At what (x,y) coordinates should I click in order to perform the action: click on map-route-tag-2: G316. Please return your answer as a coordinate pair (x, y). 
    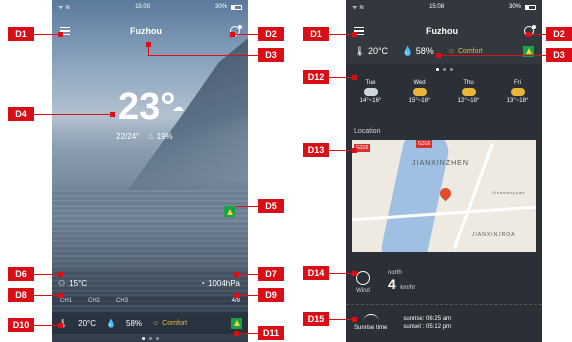
    Looking at the image, I should click on (424, 144).